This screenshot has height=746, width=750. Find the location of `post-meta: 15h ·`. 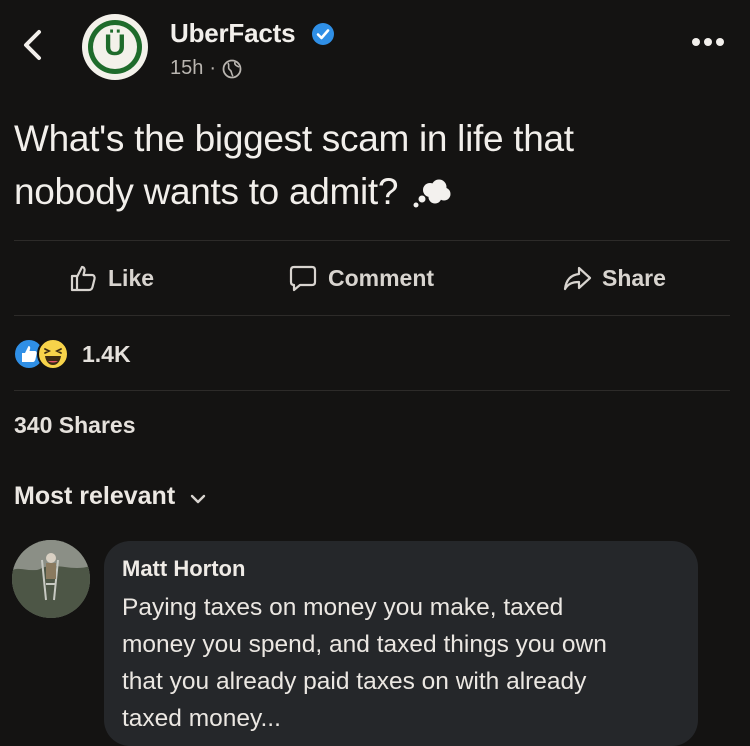

post-meta: 15h · is located at coordinates (206, 68).